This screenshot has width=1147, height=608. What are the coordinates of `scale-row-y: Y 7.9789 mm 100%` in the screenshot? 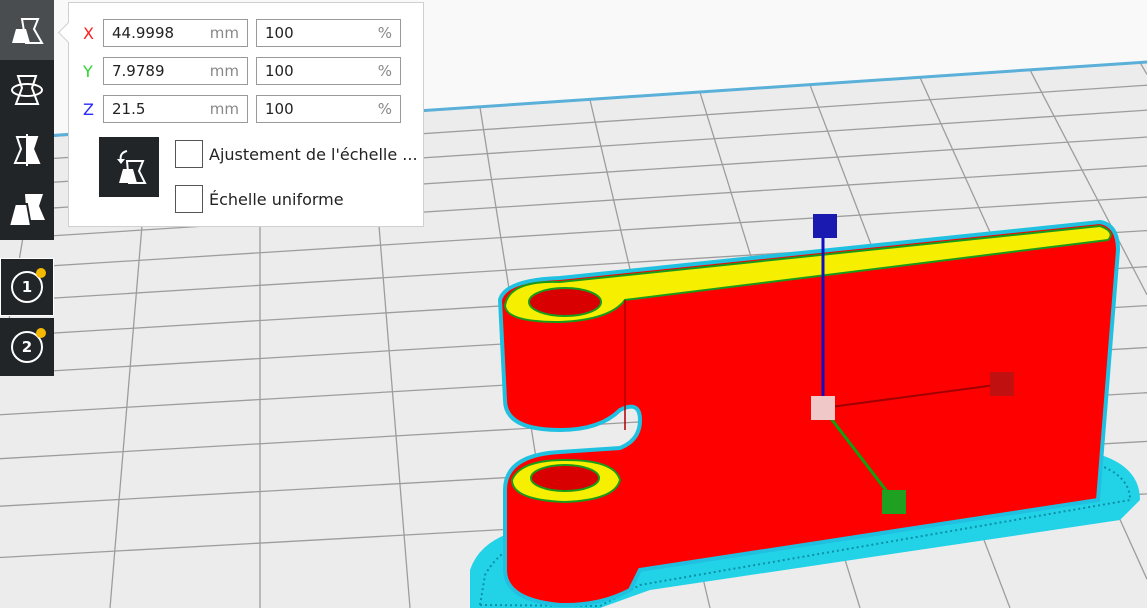 It's located at (246, 71).